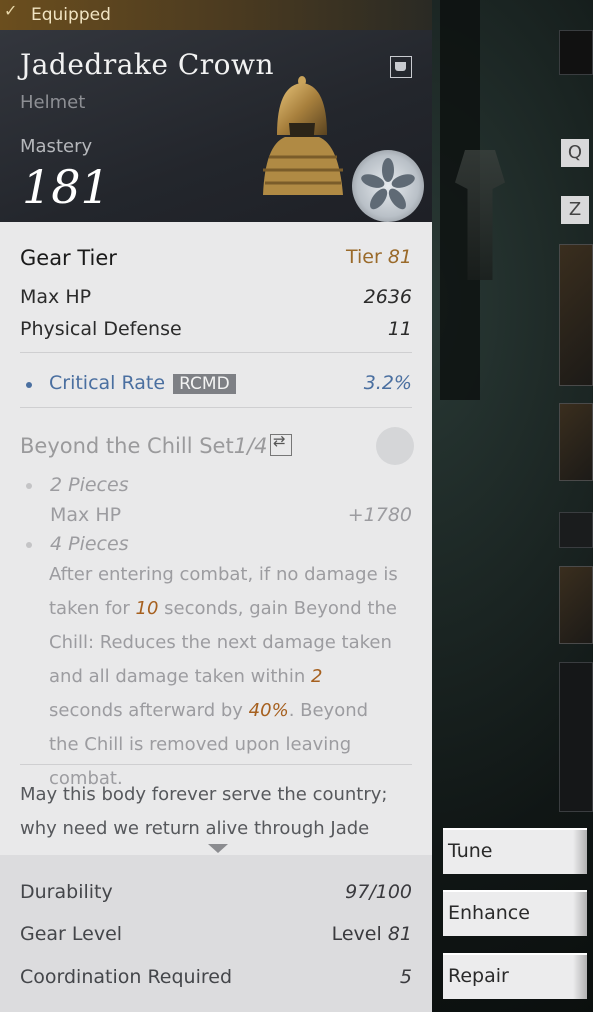 The image size is (593, 1012). I want to click on max-hp-label: Max HP, so click(56, 297).